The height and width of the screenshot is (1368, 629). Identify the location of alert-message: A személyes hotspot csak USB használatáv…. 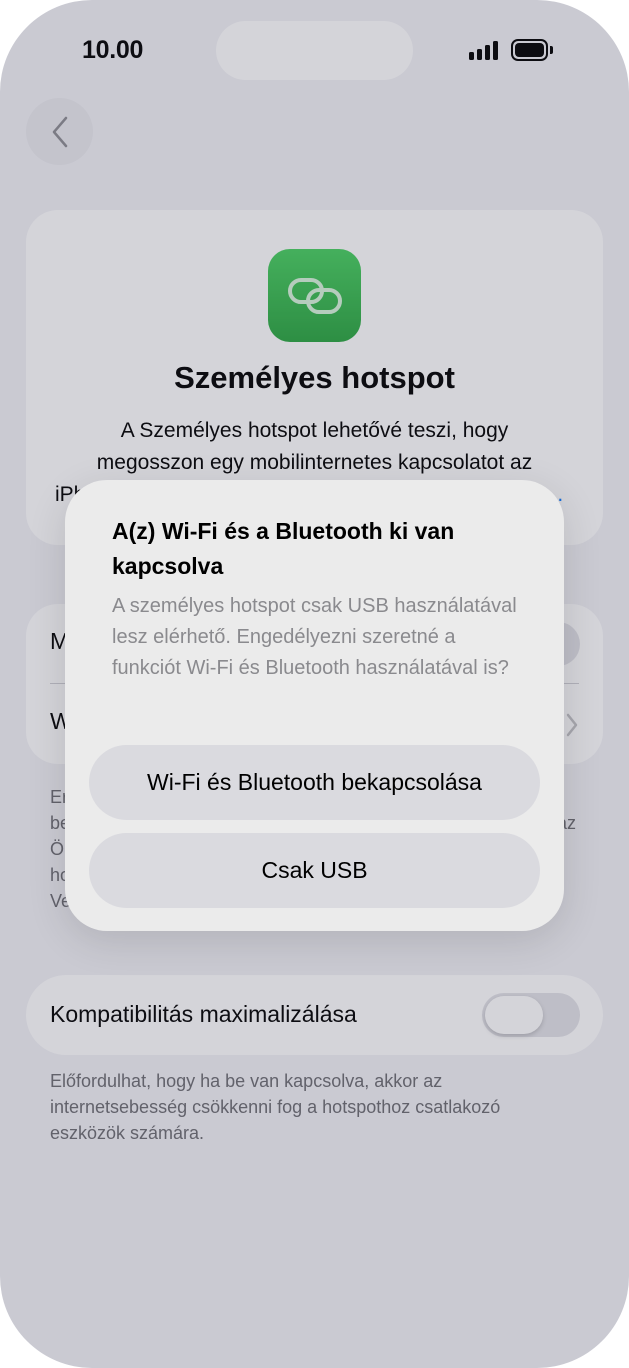
(314, 637).